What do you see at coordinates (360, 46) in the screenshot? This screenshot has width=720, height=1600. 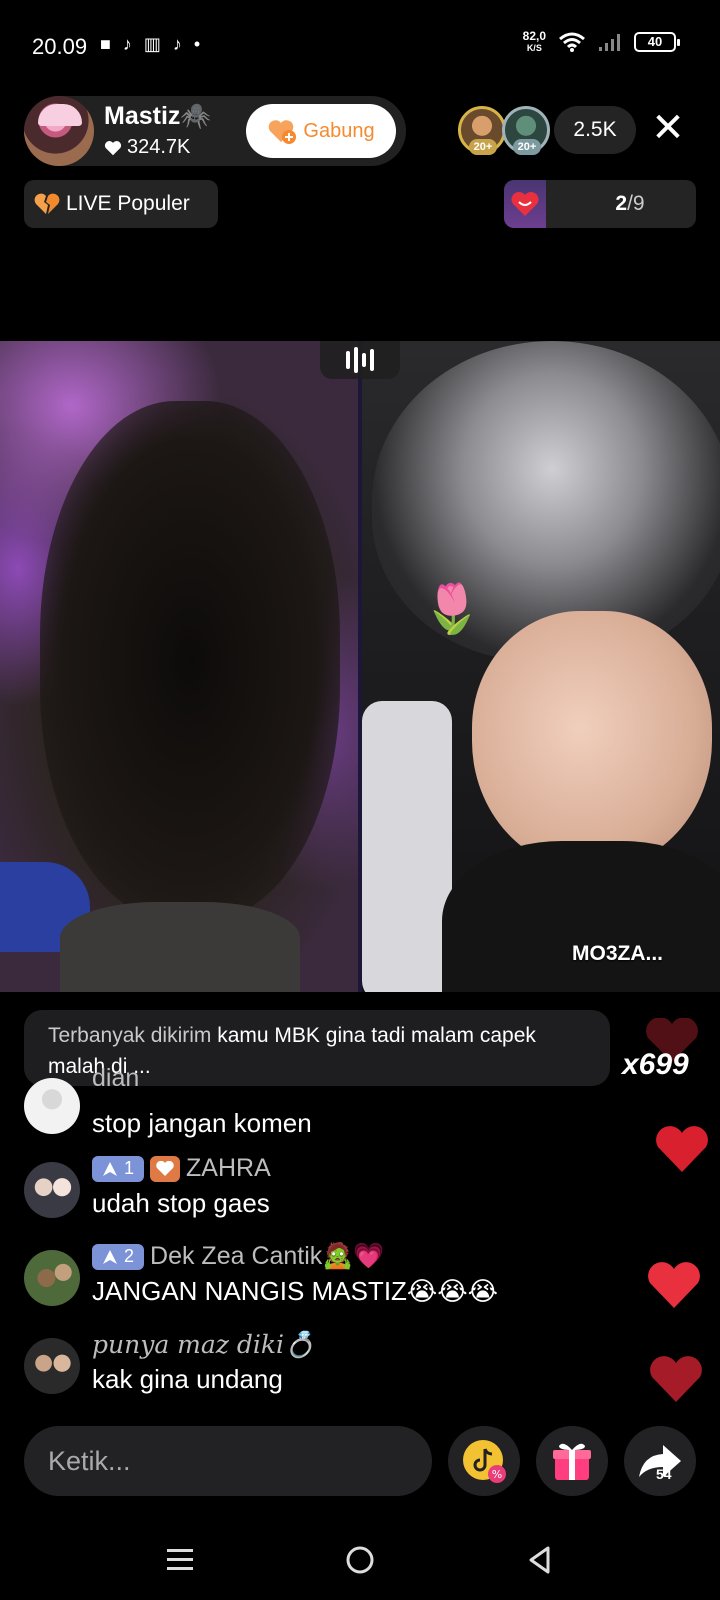 I see `status-bar: 20.09 ■ ♪ ▥ ♪ • 82,0 K/S 40` at bounding box center [360, 46].